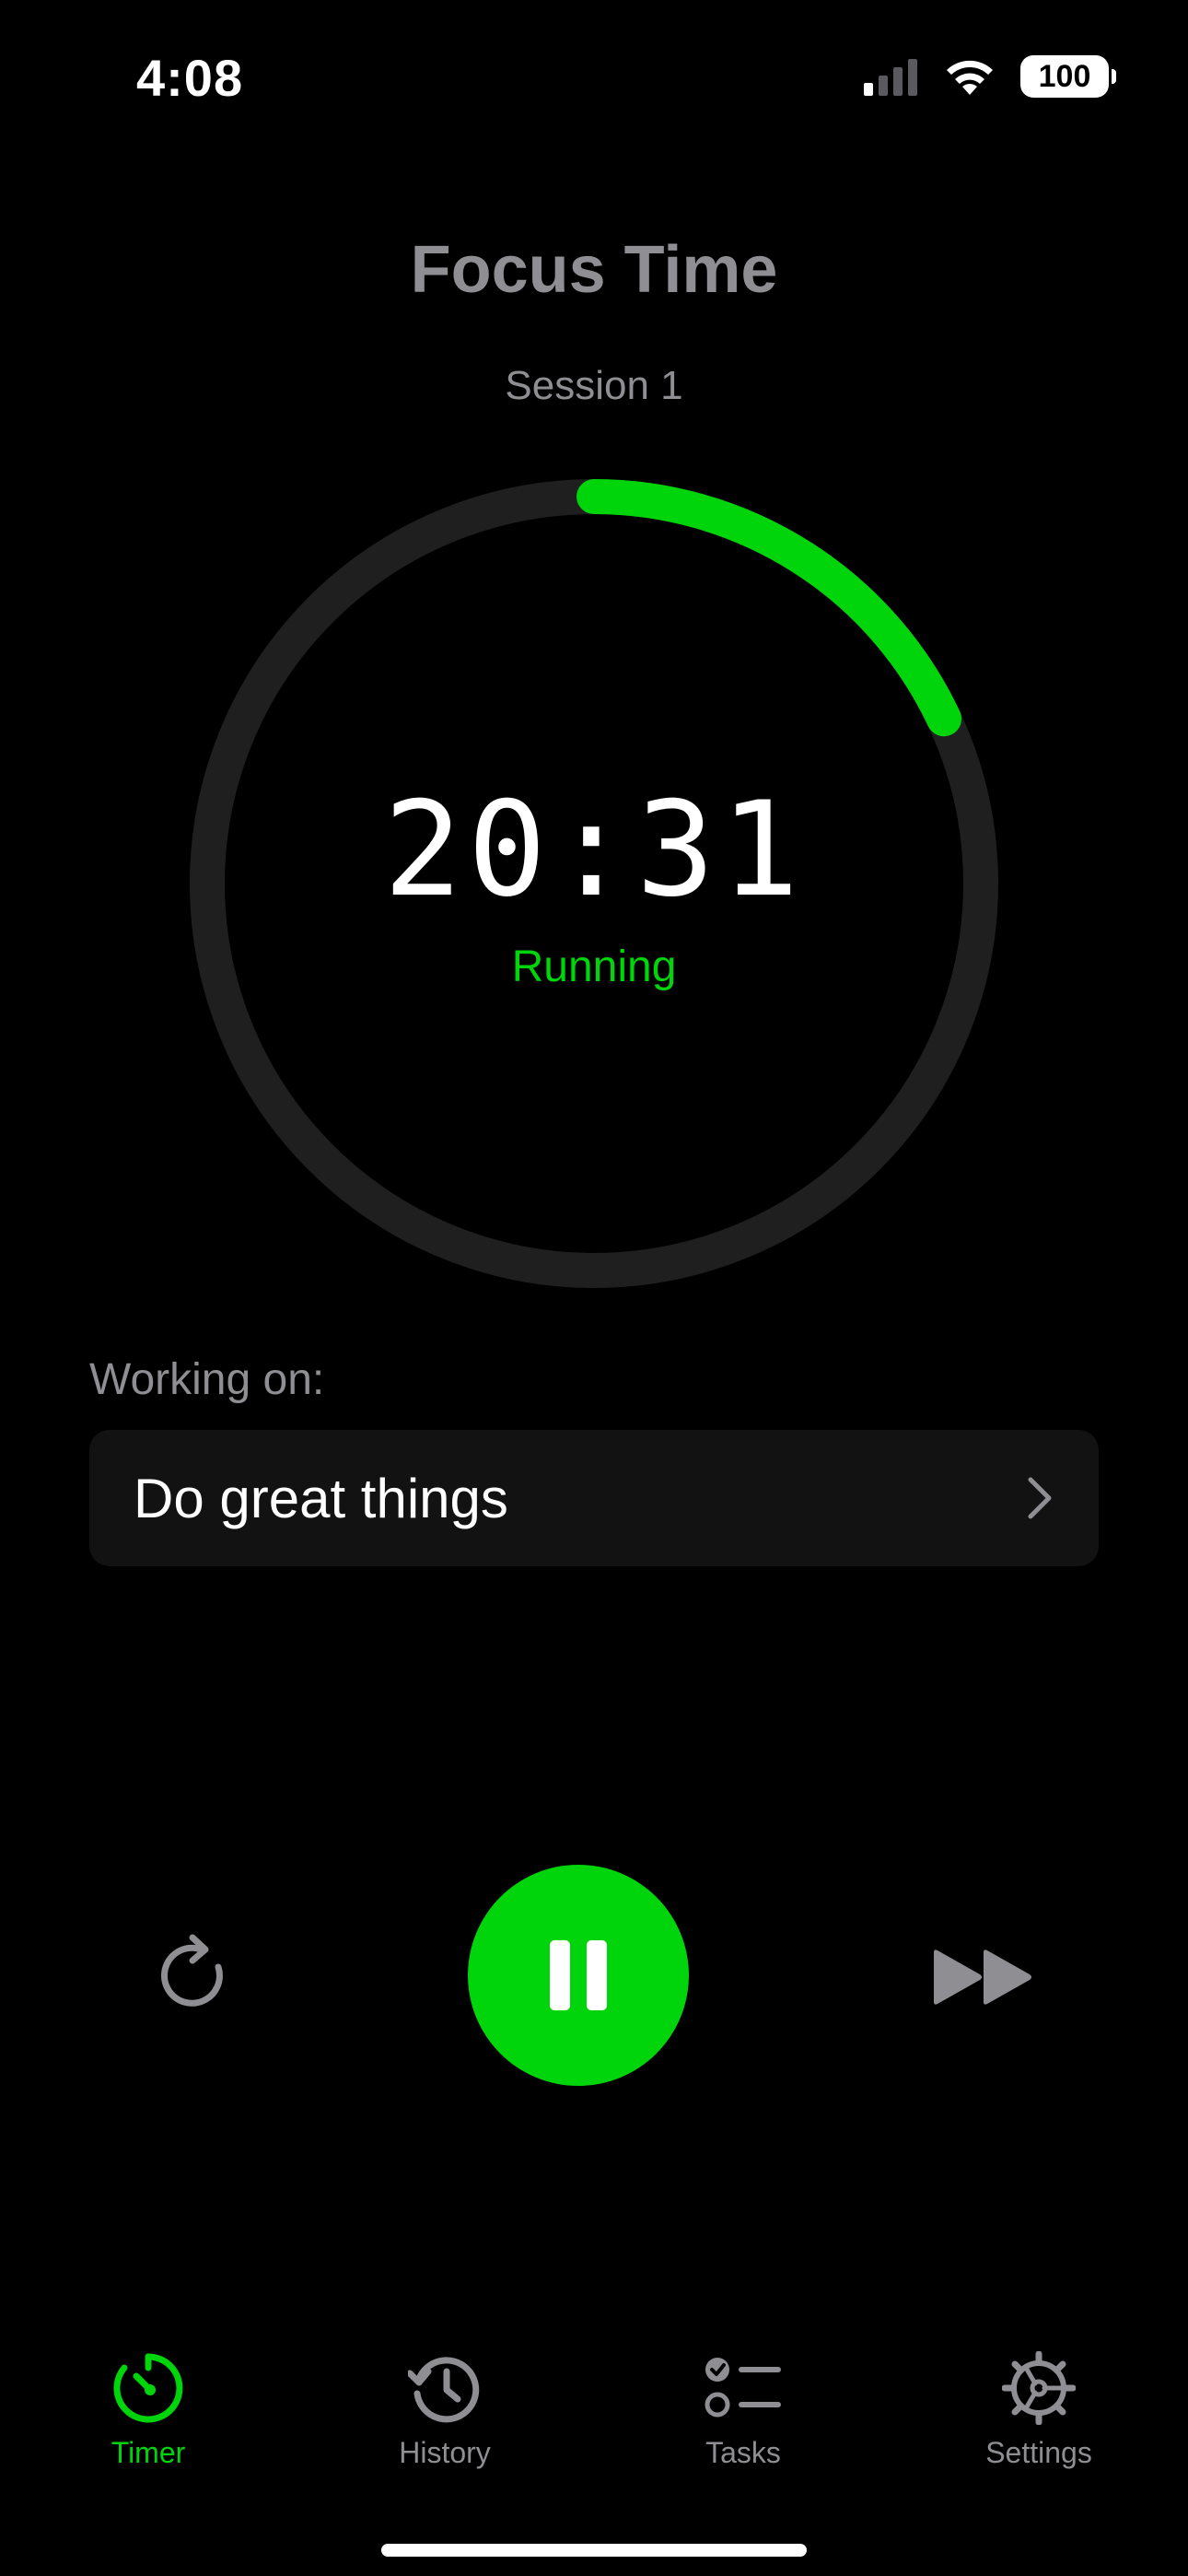  I want to click on tab-settings-label: Settings, so click(1038, 2452).